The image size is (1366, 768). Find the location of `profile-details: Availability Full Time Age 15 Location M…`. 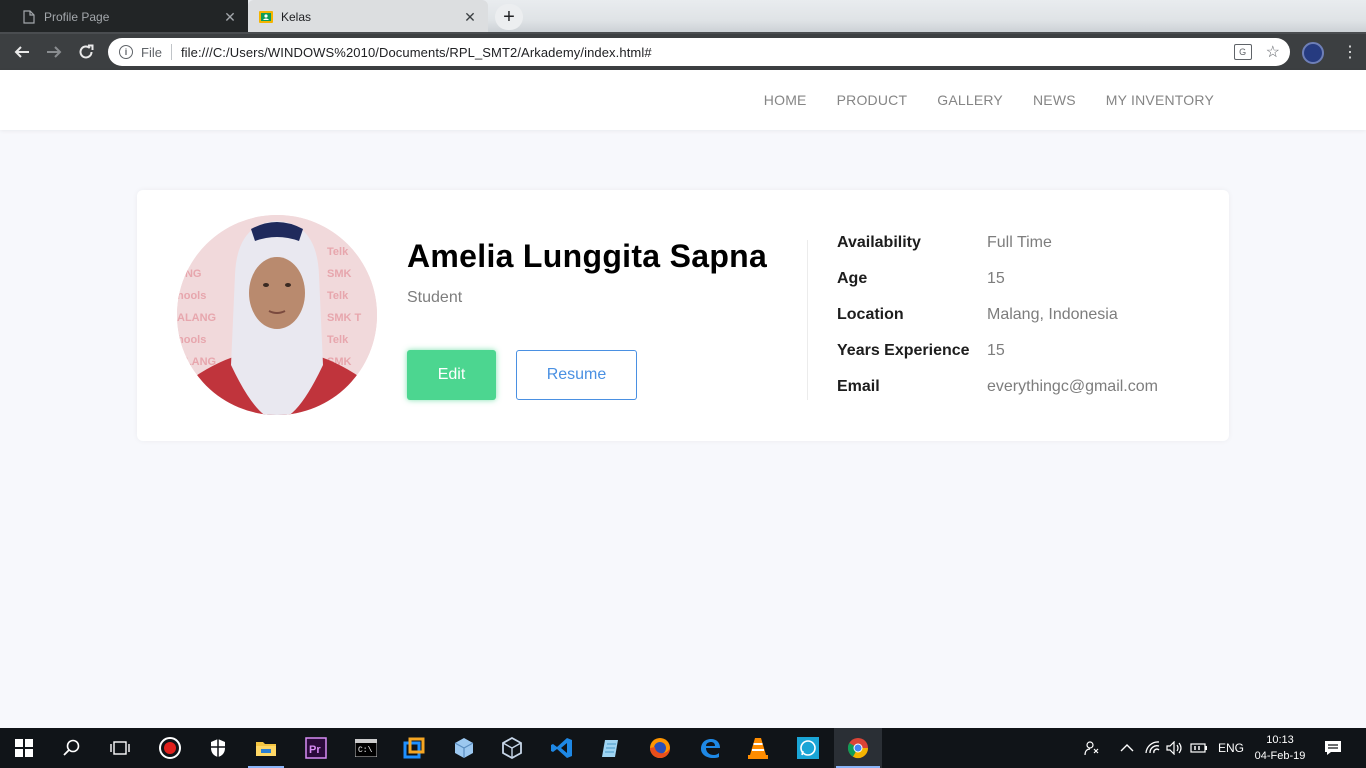

profile-details: Availability Full Time Age 15 Location M… is located at coordinates (997, 324).